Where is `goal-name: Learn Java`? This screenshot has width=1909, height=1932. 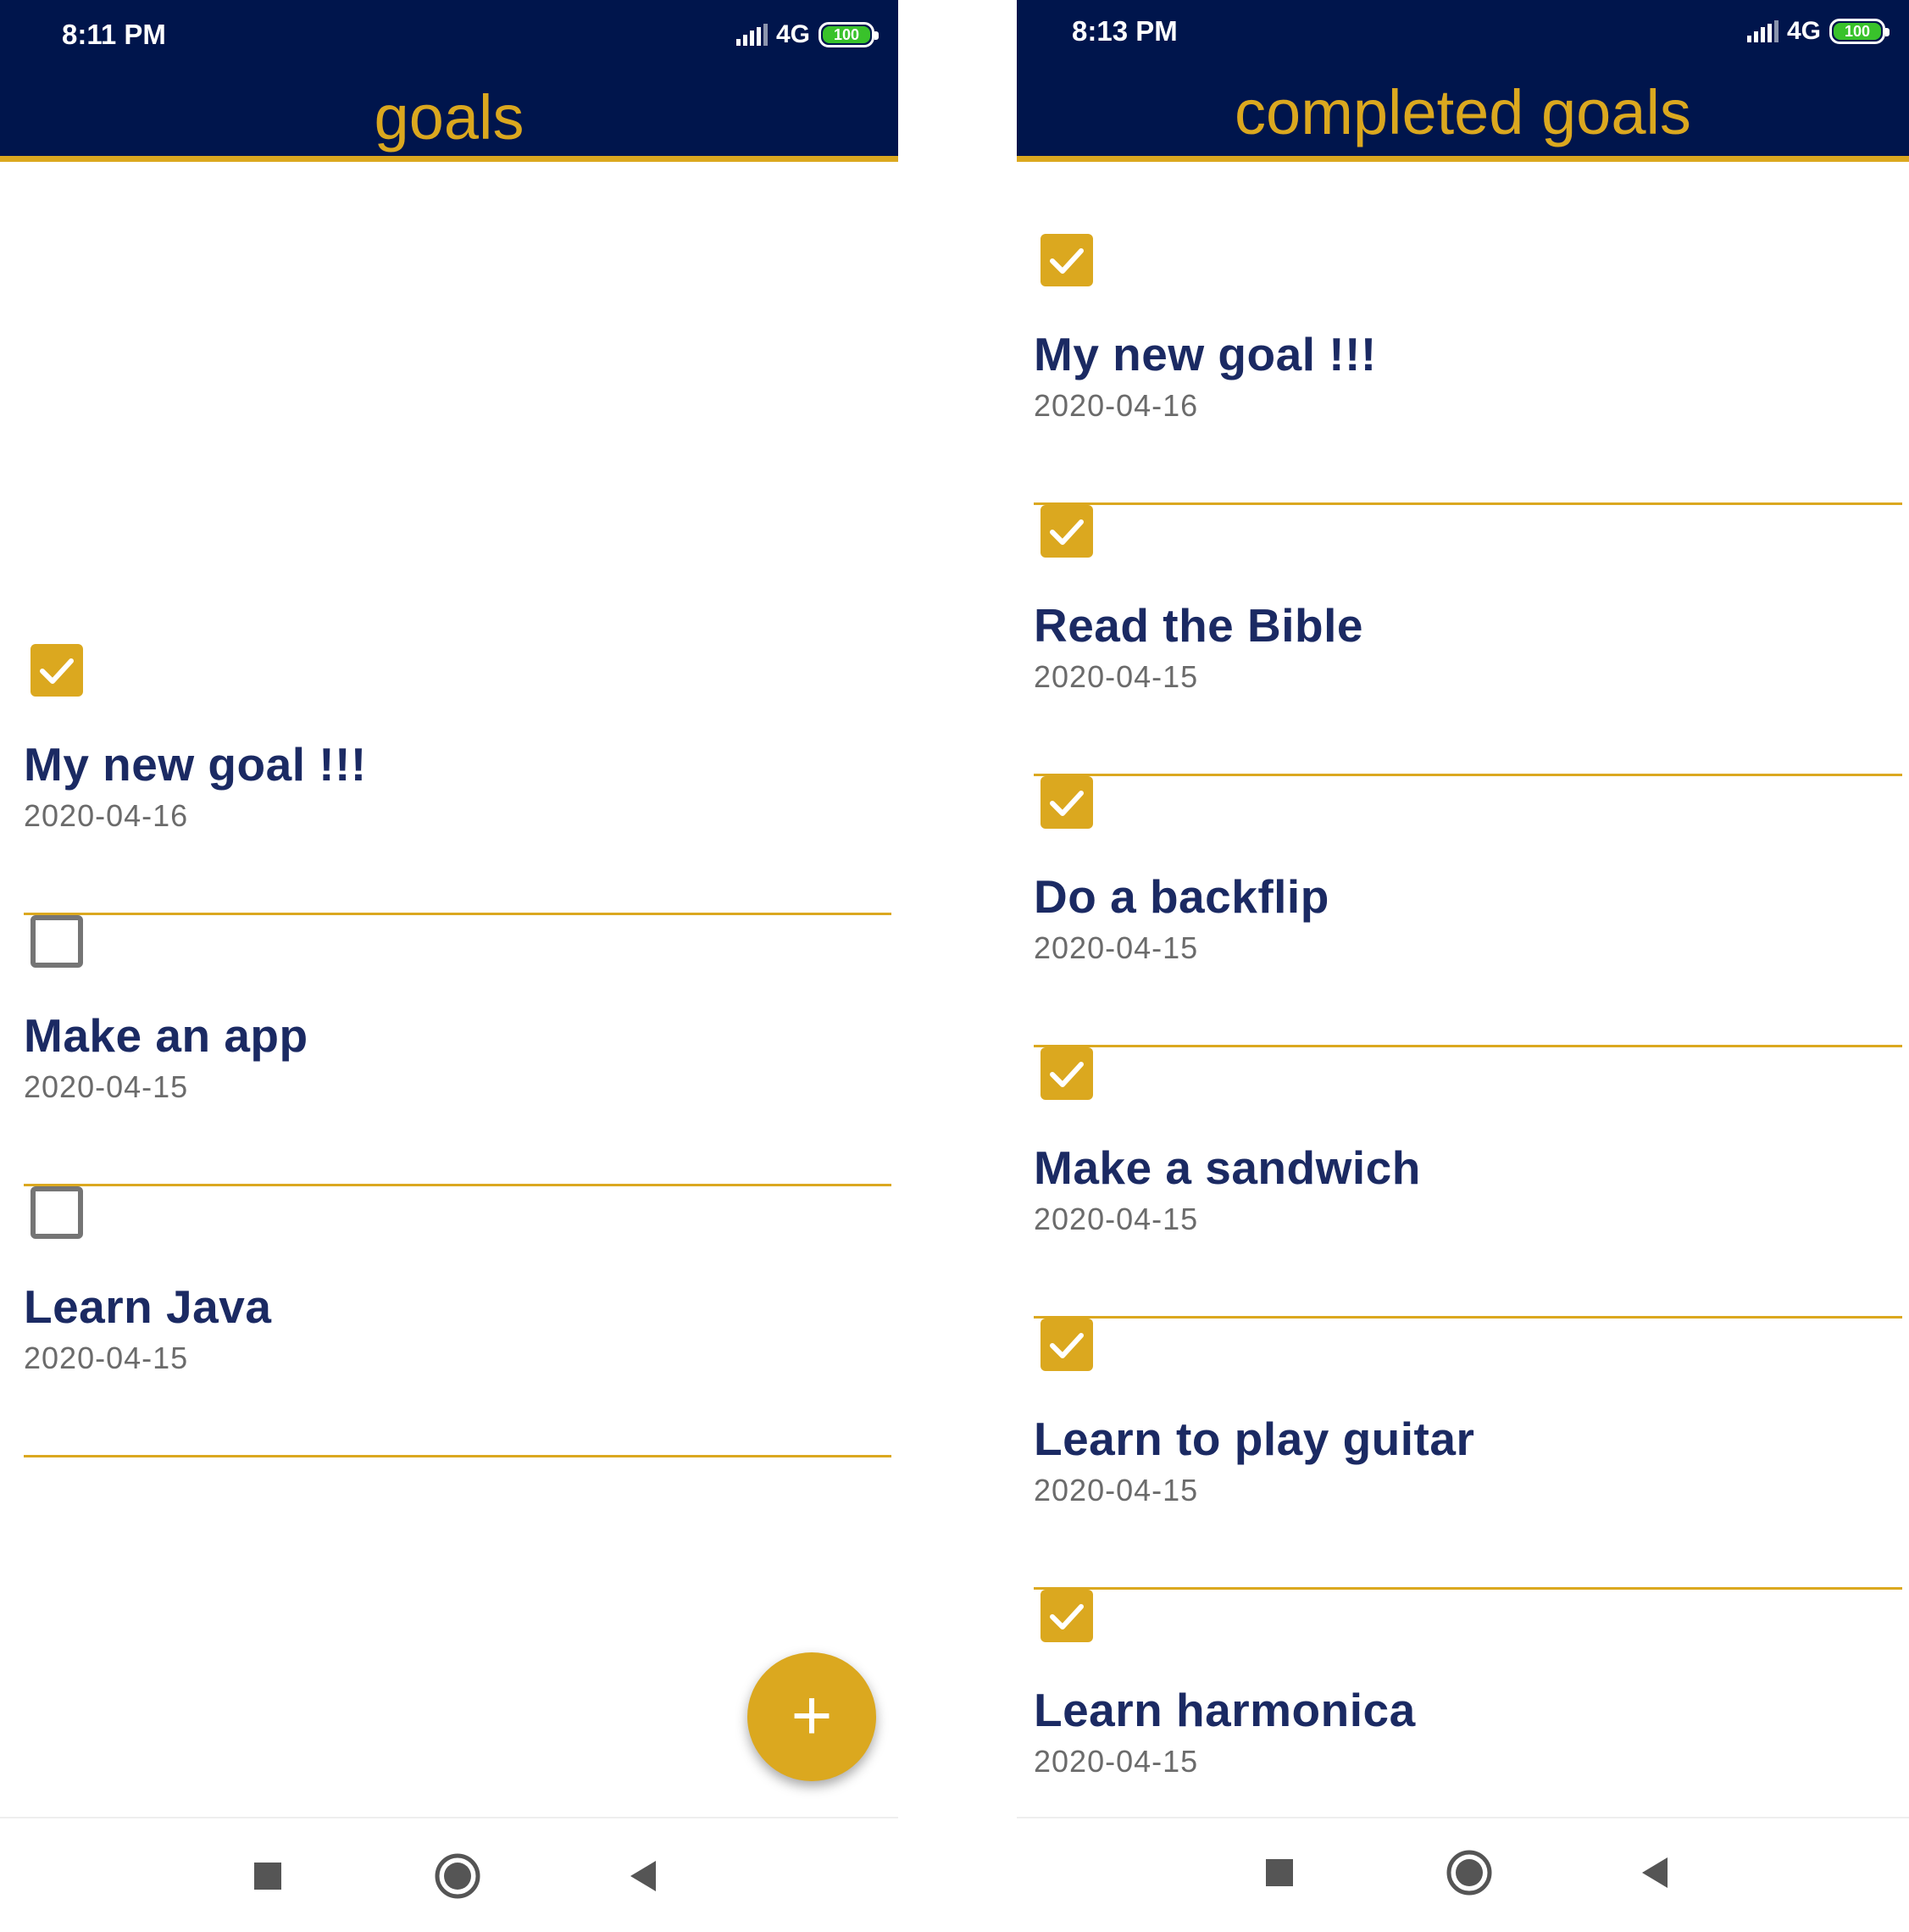
goal-name: Learn Java is located at coordinates (148, 1306).